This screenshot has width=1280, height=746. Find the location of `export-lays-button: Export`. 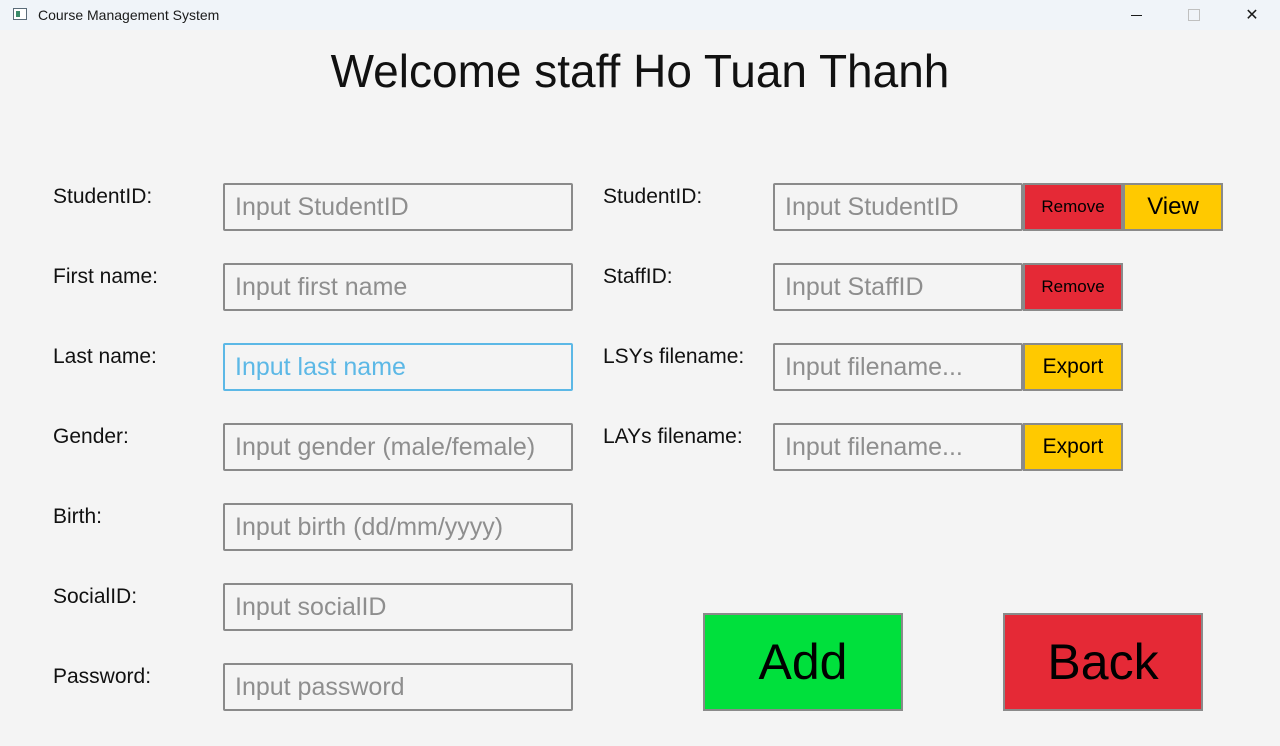

export-lays-button: Export is located at coordinates (1073, 447).